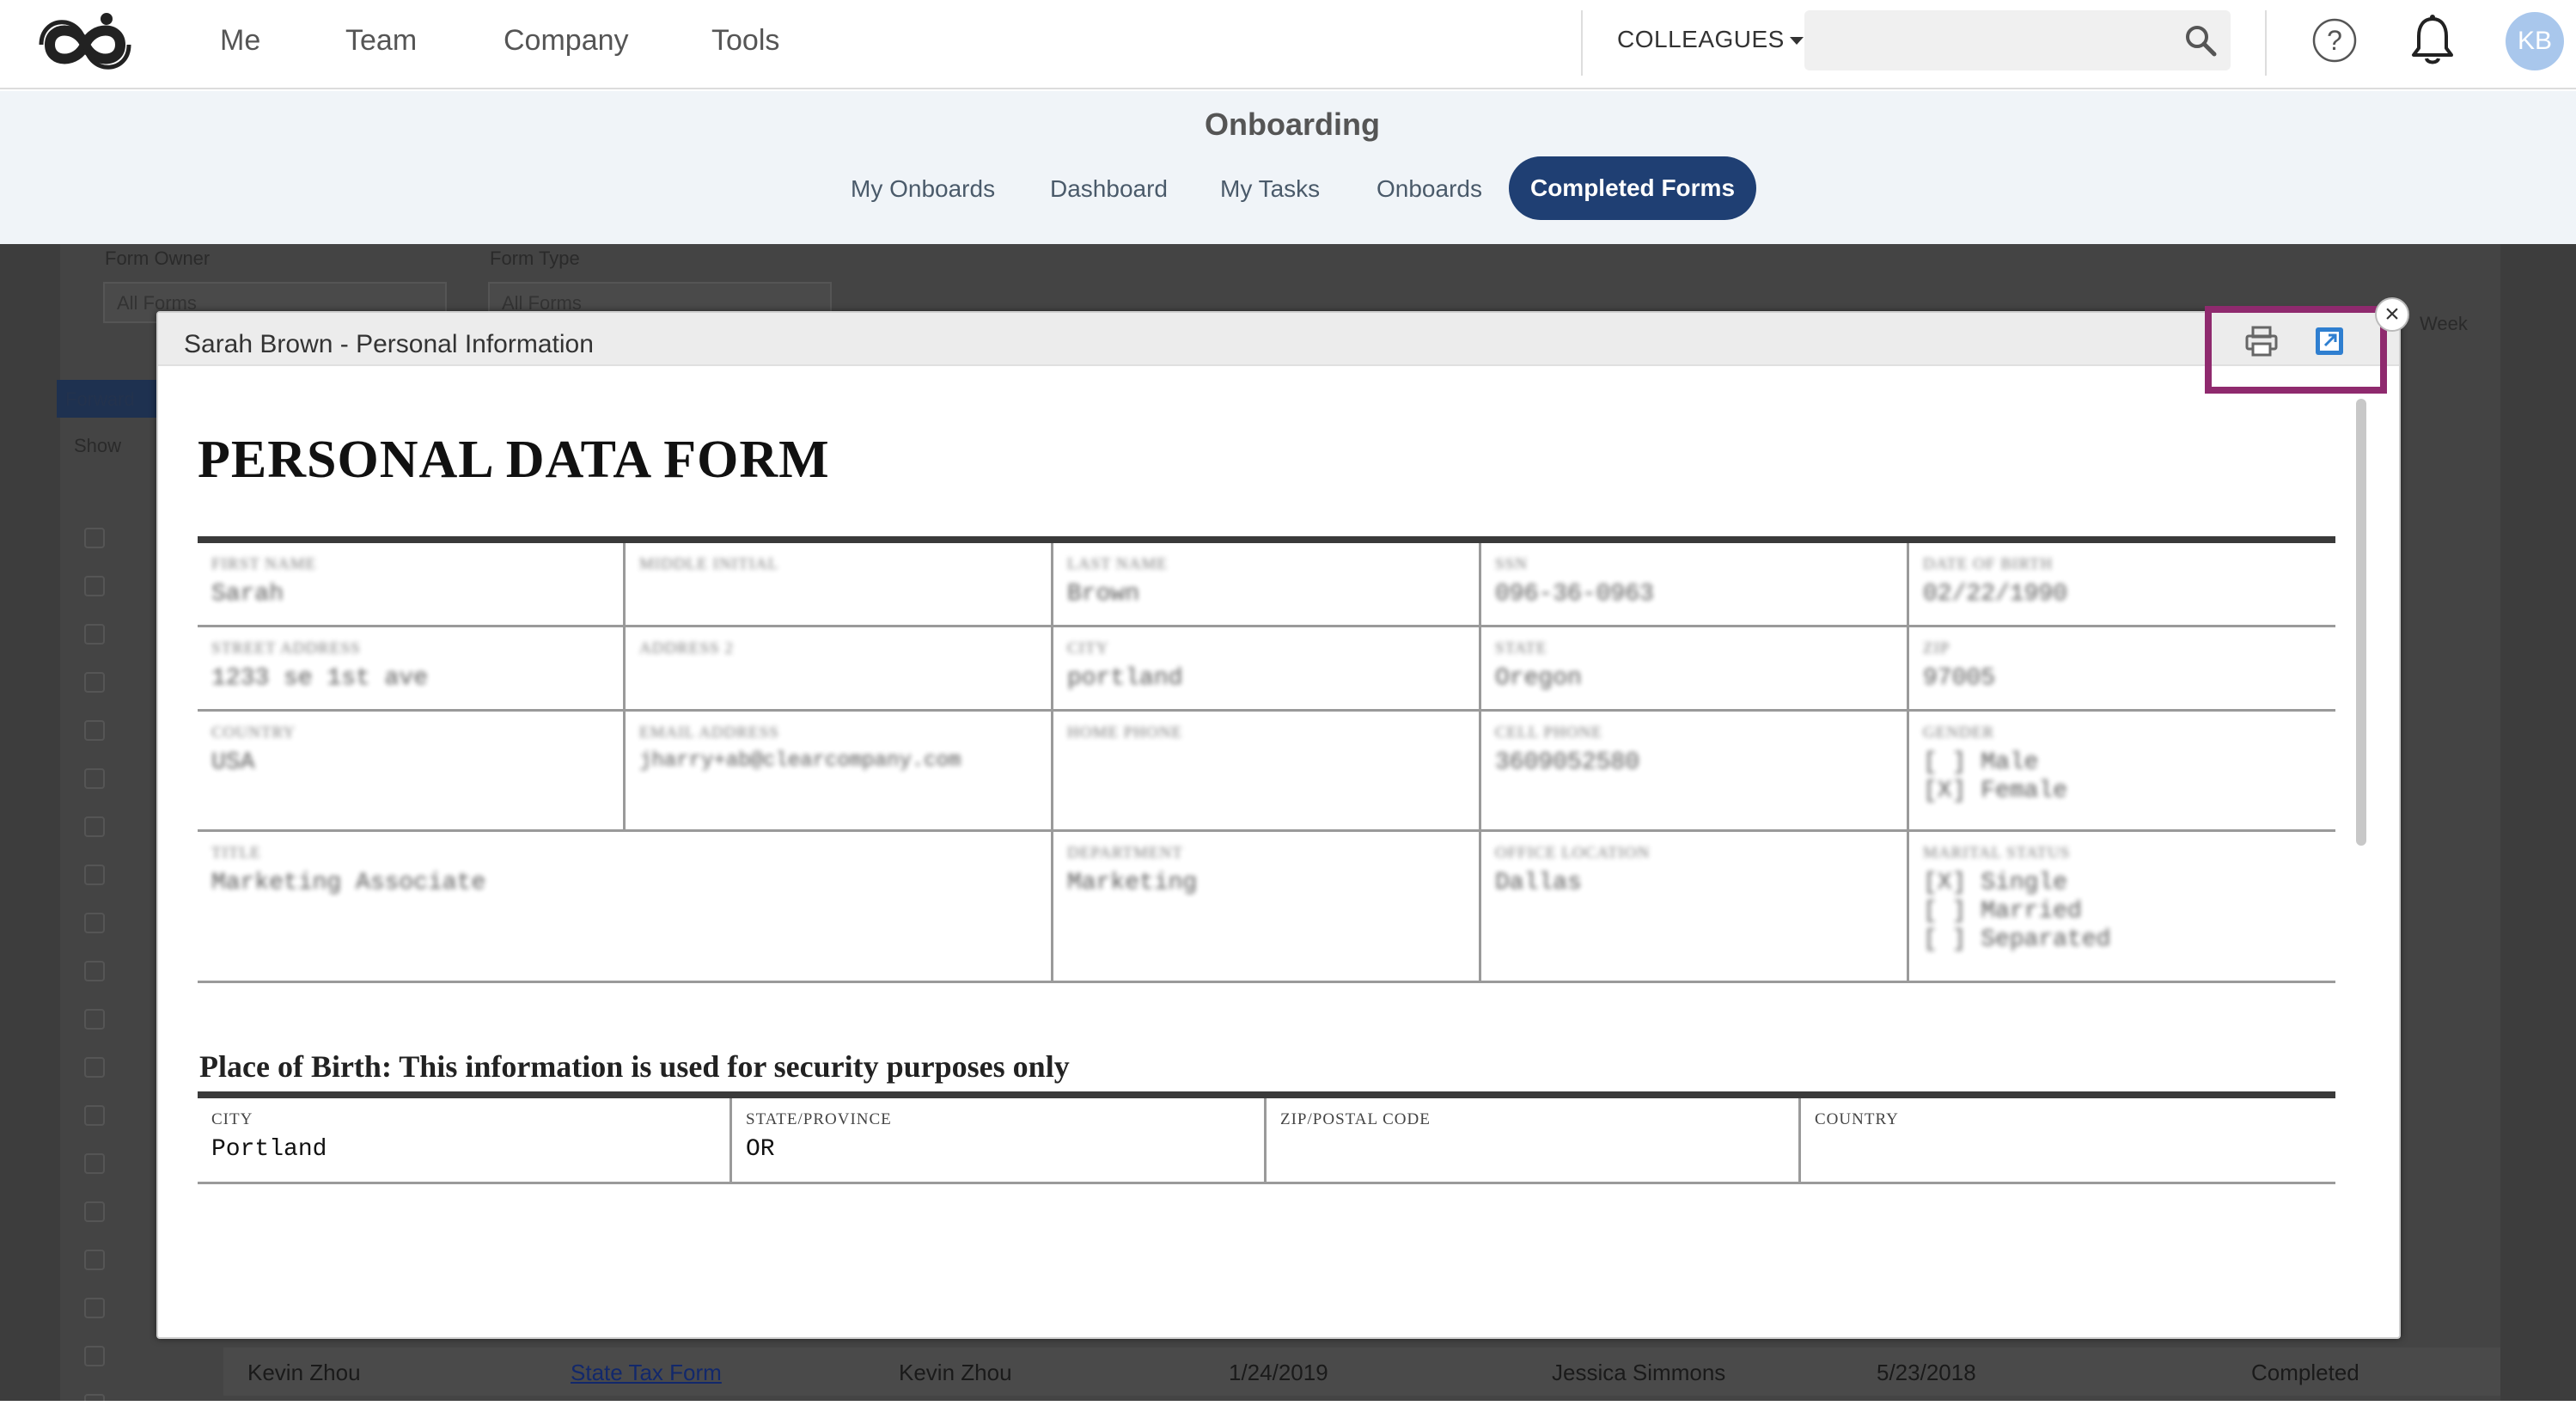  What do you see at coordinates (2361, 622) in the screenshot?
I see `scrollbar-thumb` at bounding box center [2361, 622].